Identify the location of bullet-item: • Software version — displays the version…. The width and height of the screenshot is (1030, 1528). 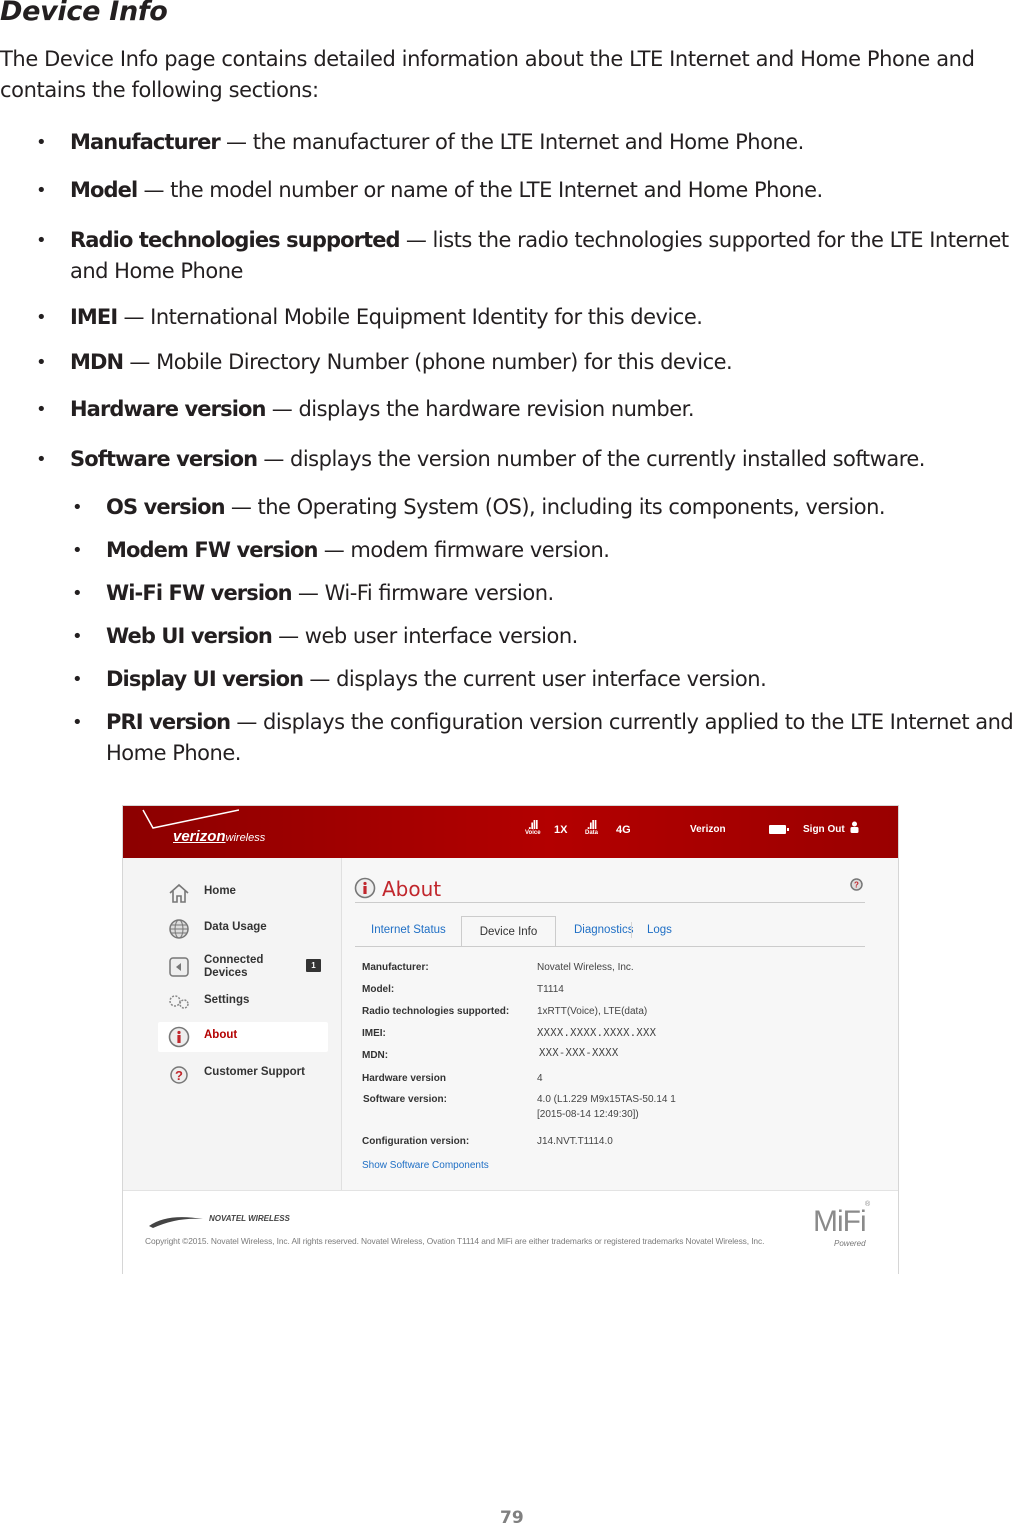
(530, 459).